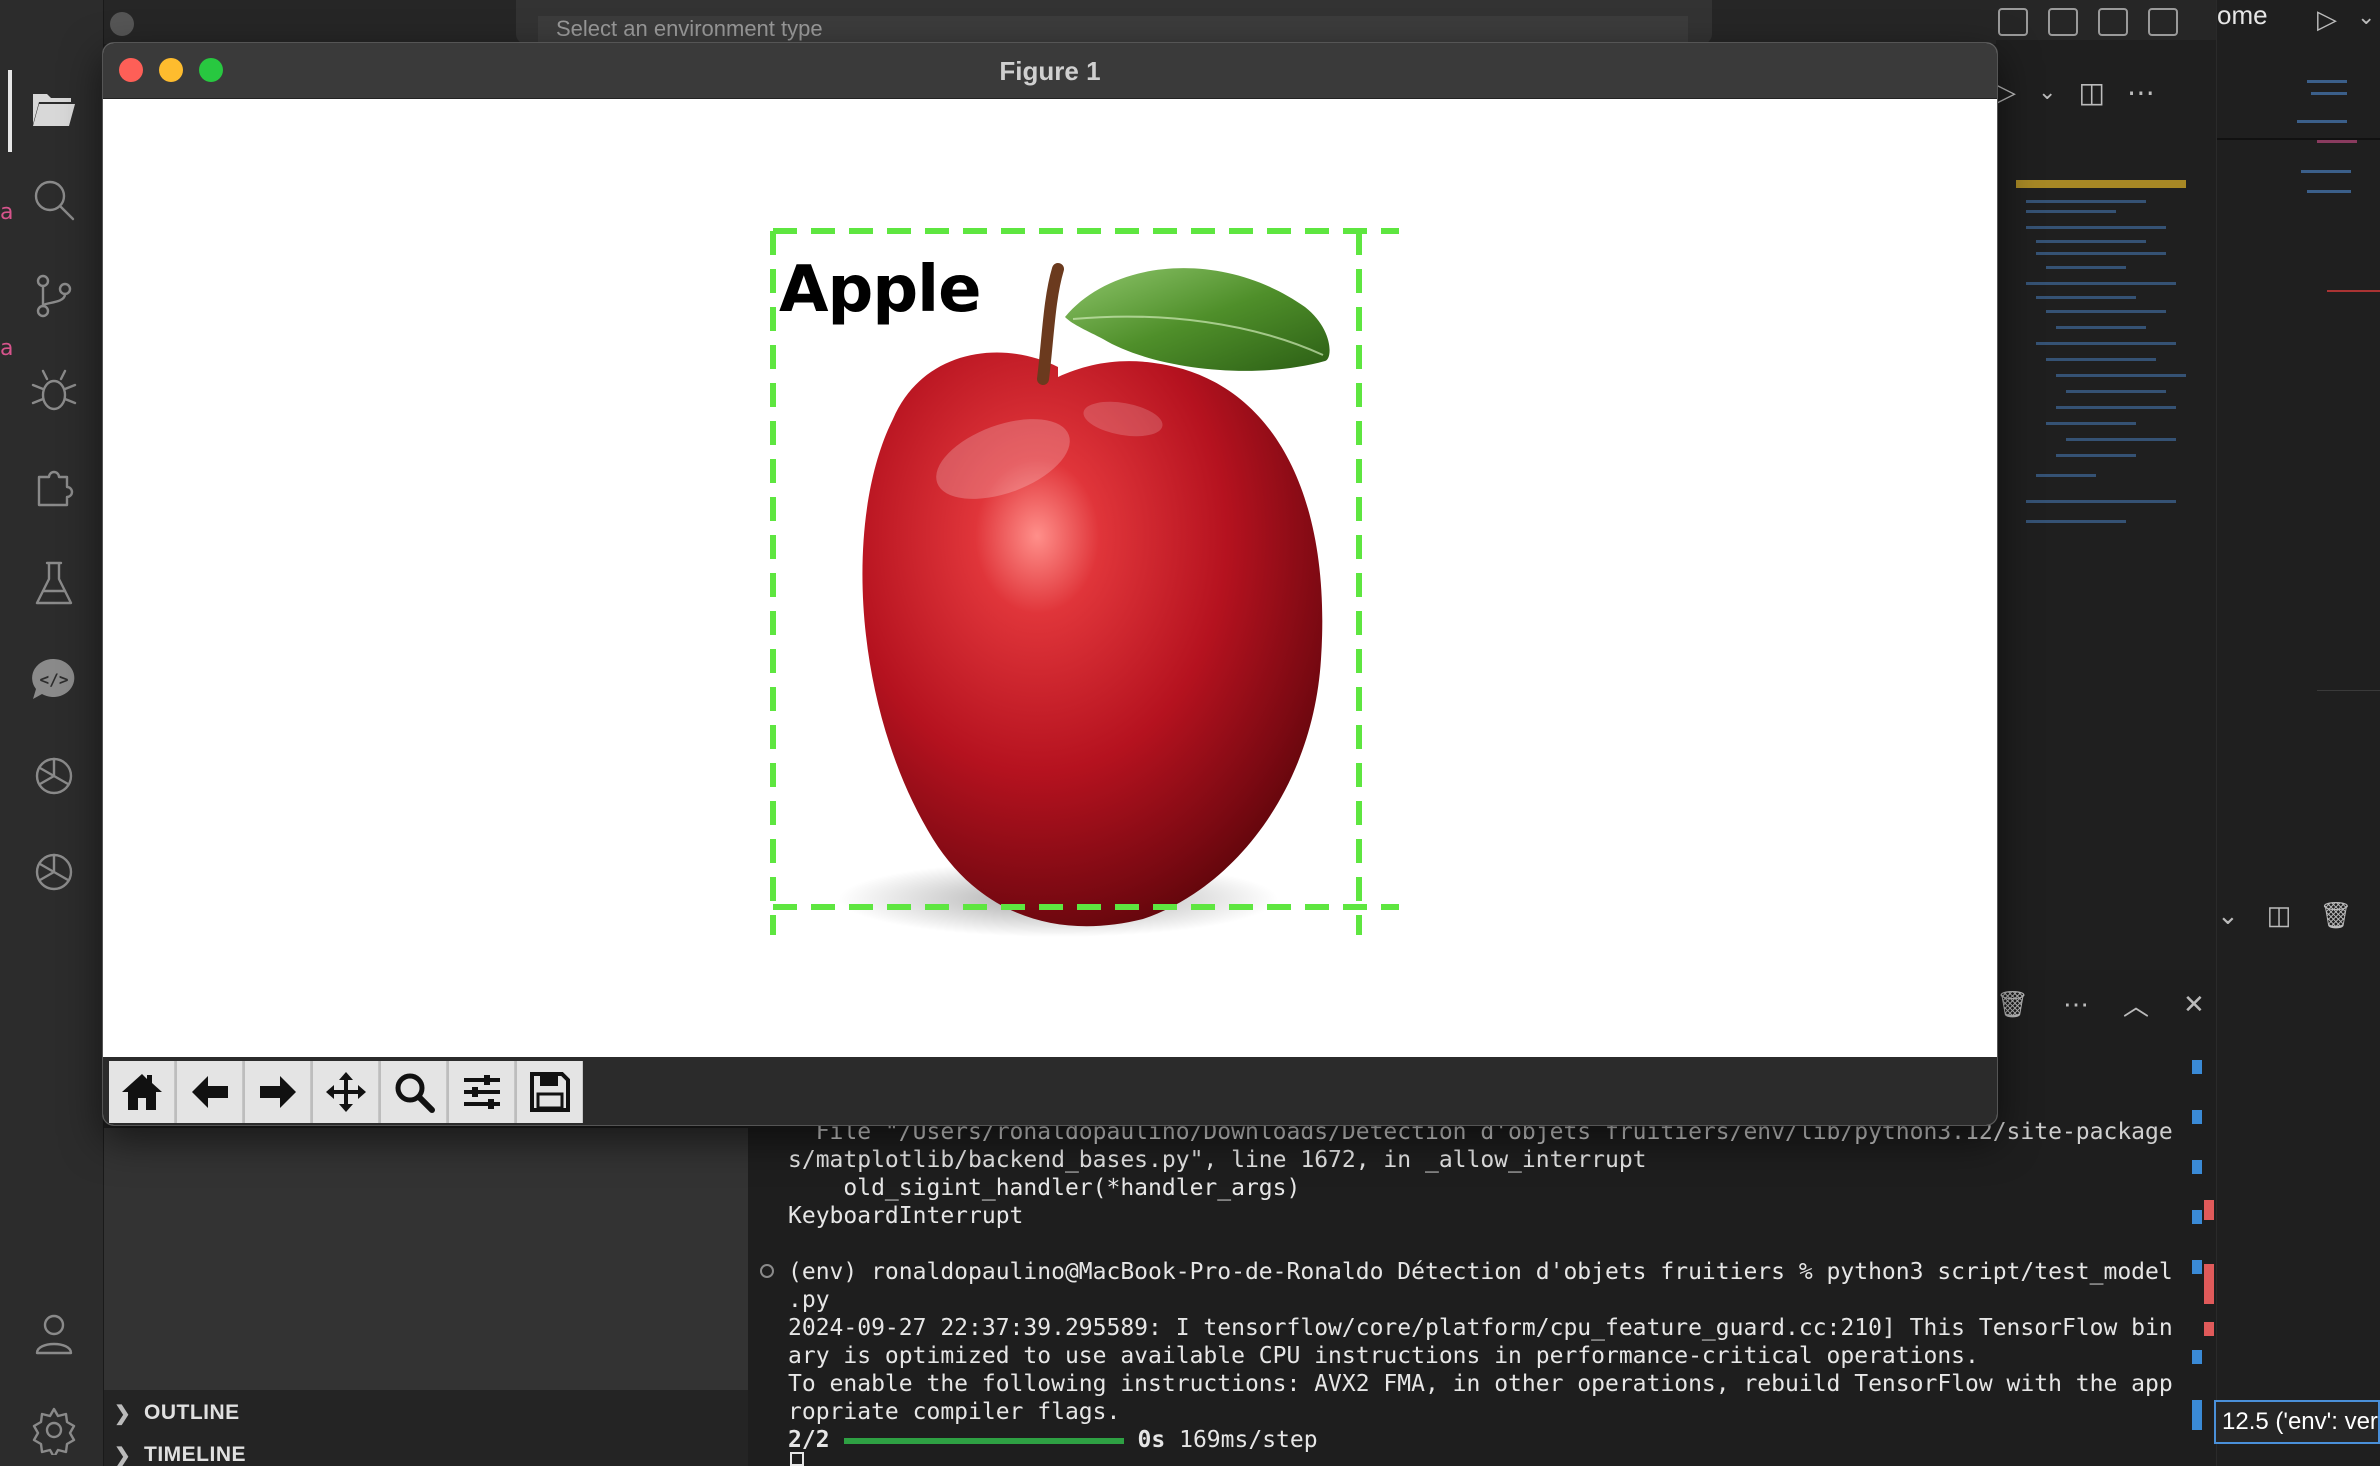  Describe the element at coordinates (2297, 160) in the screenshot. I see `minimap-right` at that location.